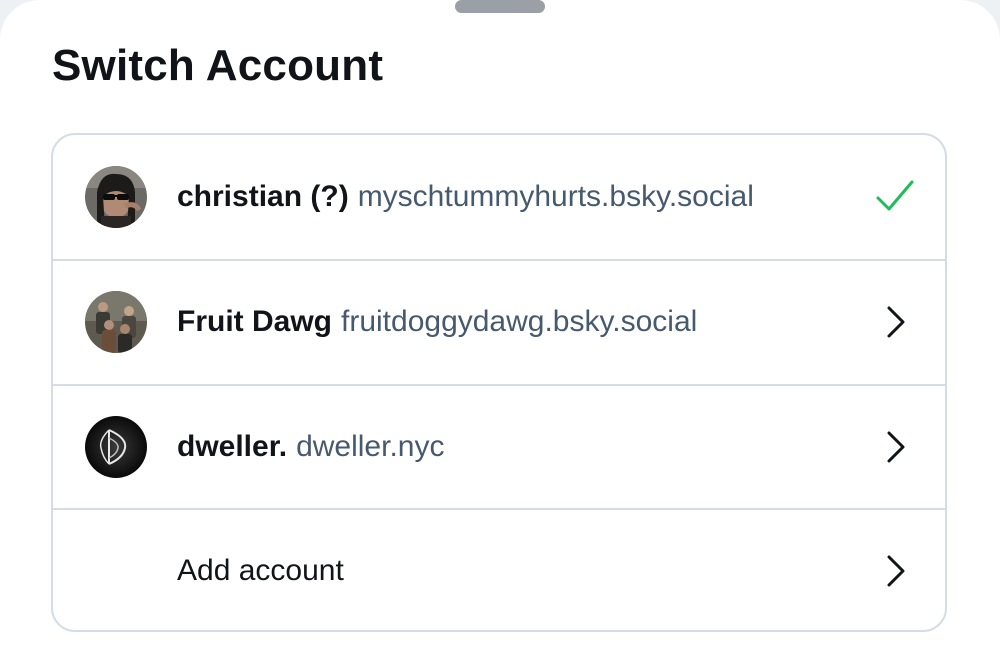 This screenshot has width=1000, height=645. What do you see at coordinates (555, 196) in the screenshot?
I see `account-handle: myschtummyhurts.bsky.social` at bounding box center [555, 196].